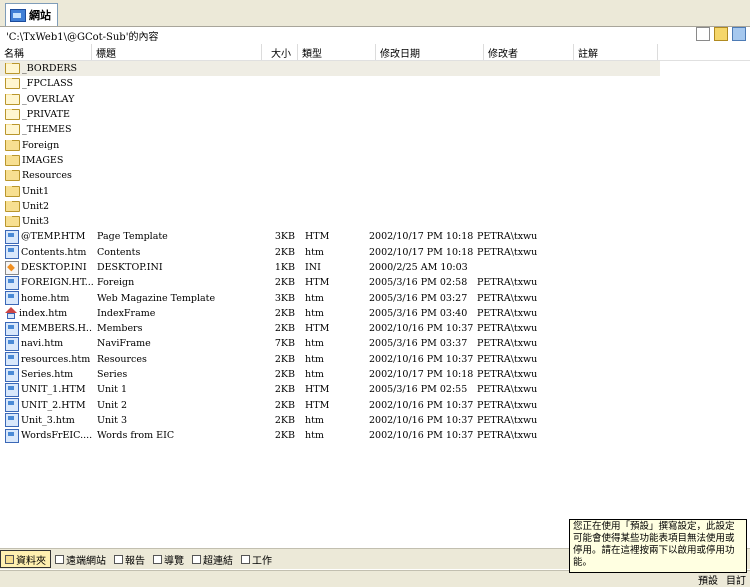 The width and height of the screenshot is (750, 587). What do you see at coordinates (330, 99) in the screenshot?
I see `list-item: _OVERLAY` at bounding box center [330, 99].